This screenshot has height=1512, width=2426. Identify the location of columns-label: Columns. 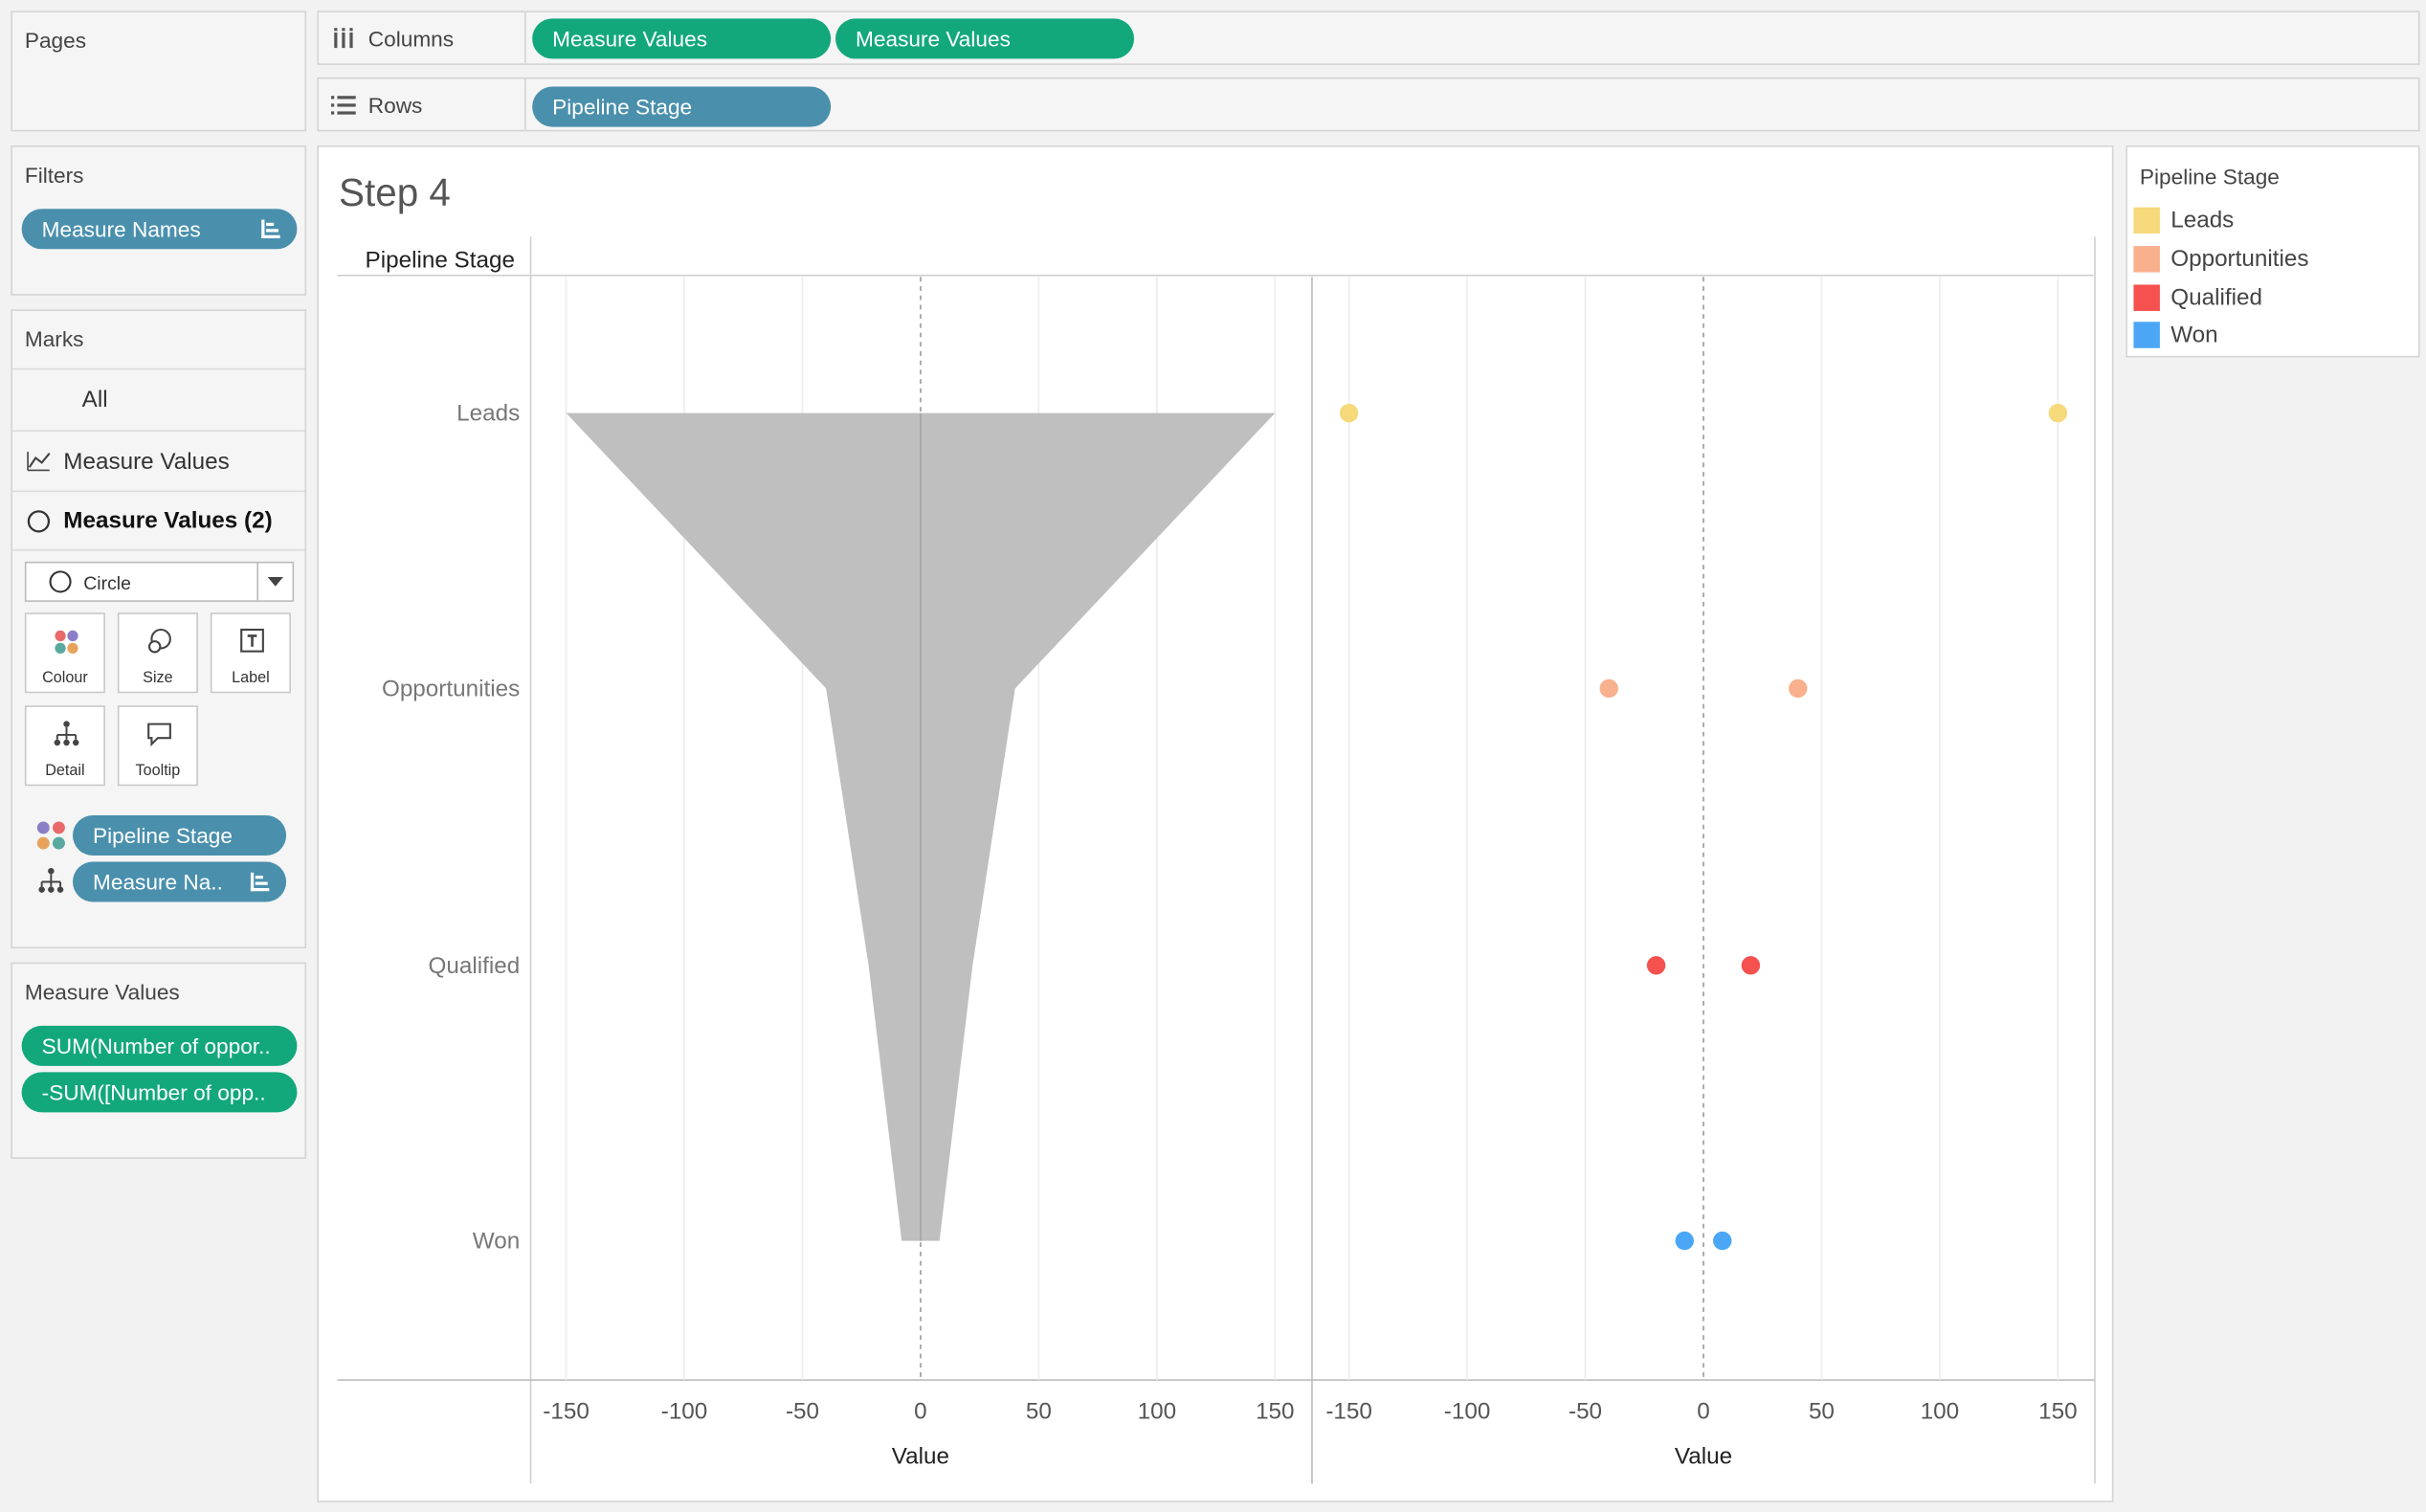
(411, 38).